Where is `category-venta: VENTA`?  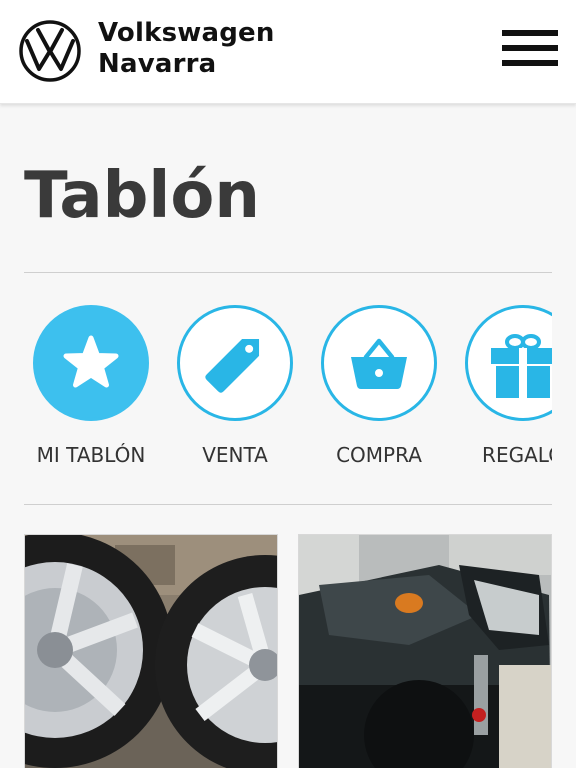 category-venta: VENTA is located at coordinates (234, 390).